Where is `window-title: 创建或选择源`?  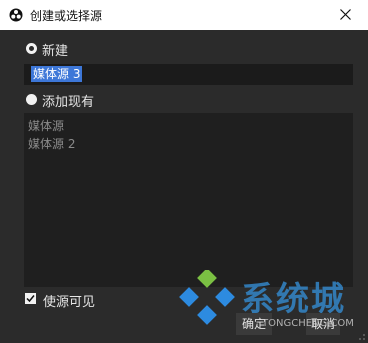
window-title: 创建或选择源 is located at coordinates (66, 16).